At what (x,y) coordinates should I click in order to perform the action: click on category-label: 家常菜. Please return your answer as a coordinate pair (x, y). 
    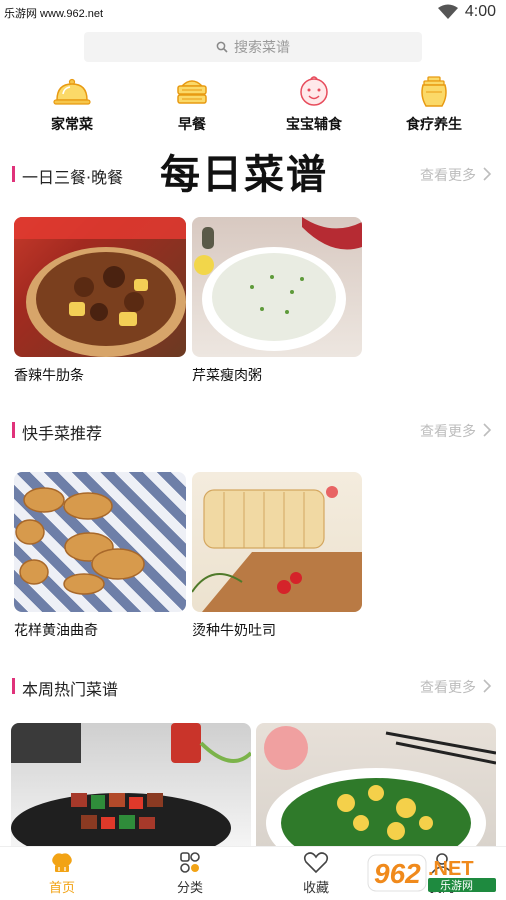
    Looking at the image, I should click on (72, 125).